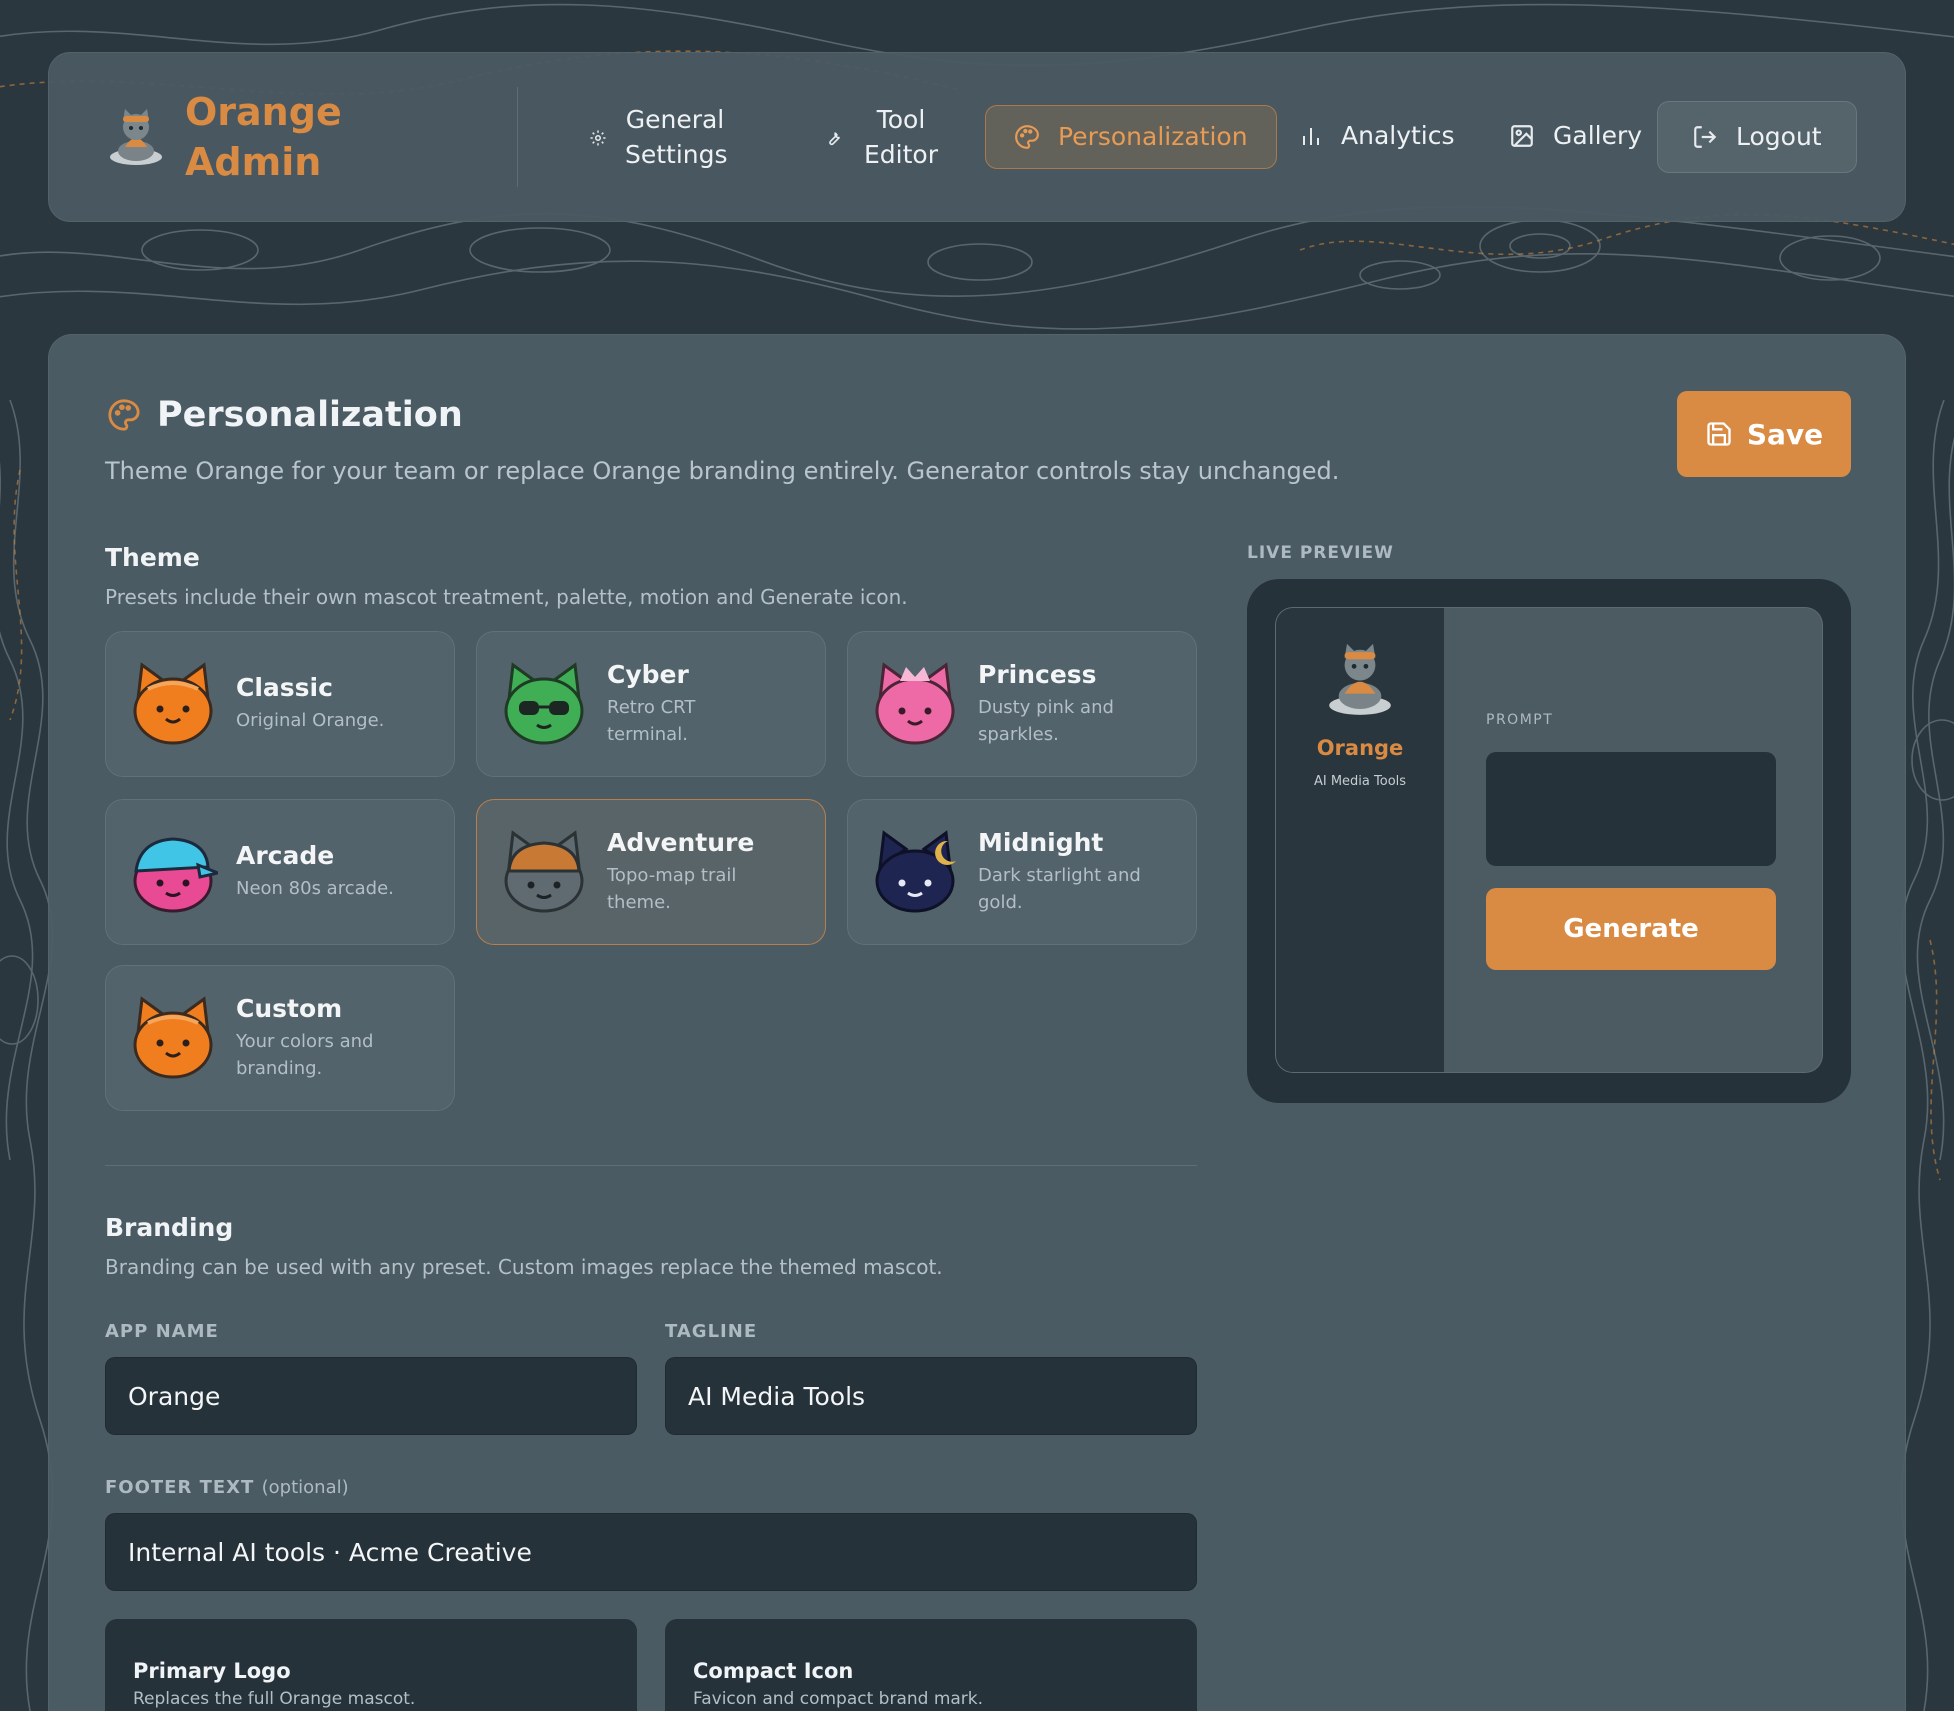 The width and height of the screenshot is (1954, 1711). What do you see at coordinates (289, 1008) in the screenshot?
I see `theme-name: Custom` at bounding box center [289, 1008].